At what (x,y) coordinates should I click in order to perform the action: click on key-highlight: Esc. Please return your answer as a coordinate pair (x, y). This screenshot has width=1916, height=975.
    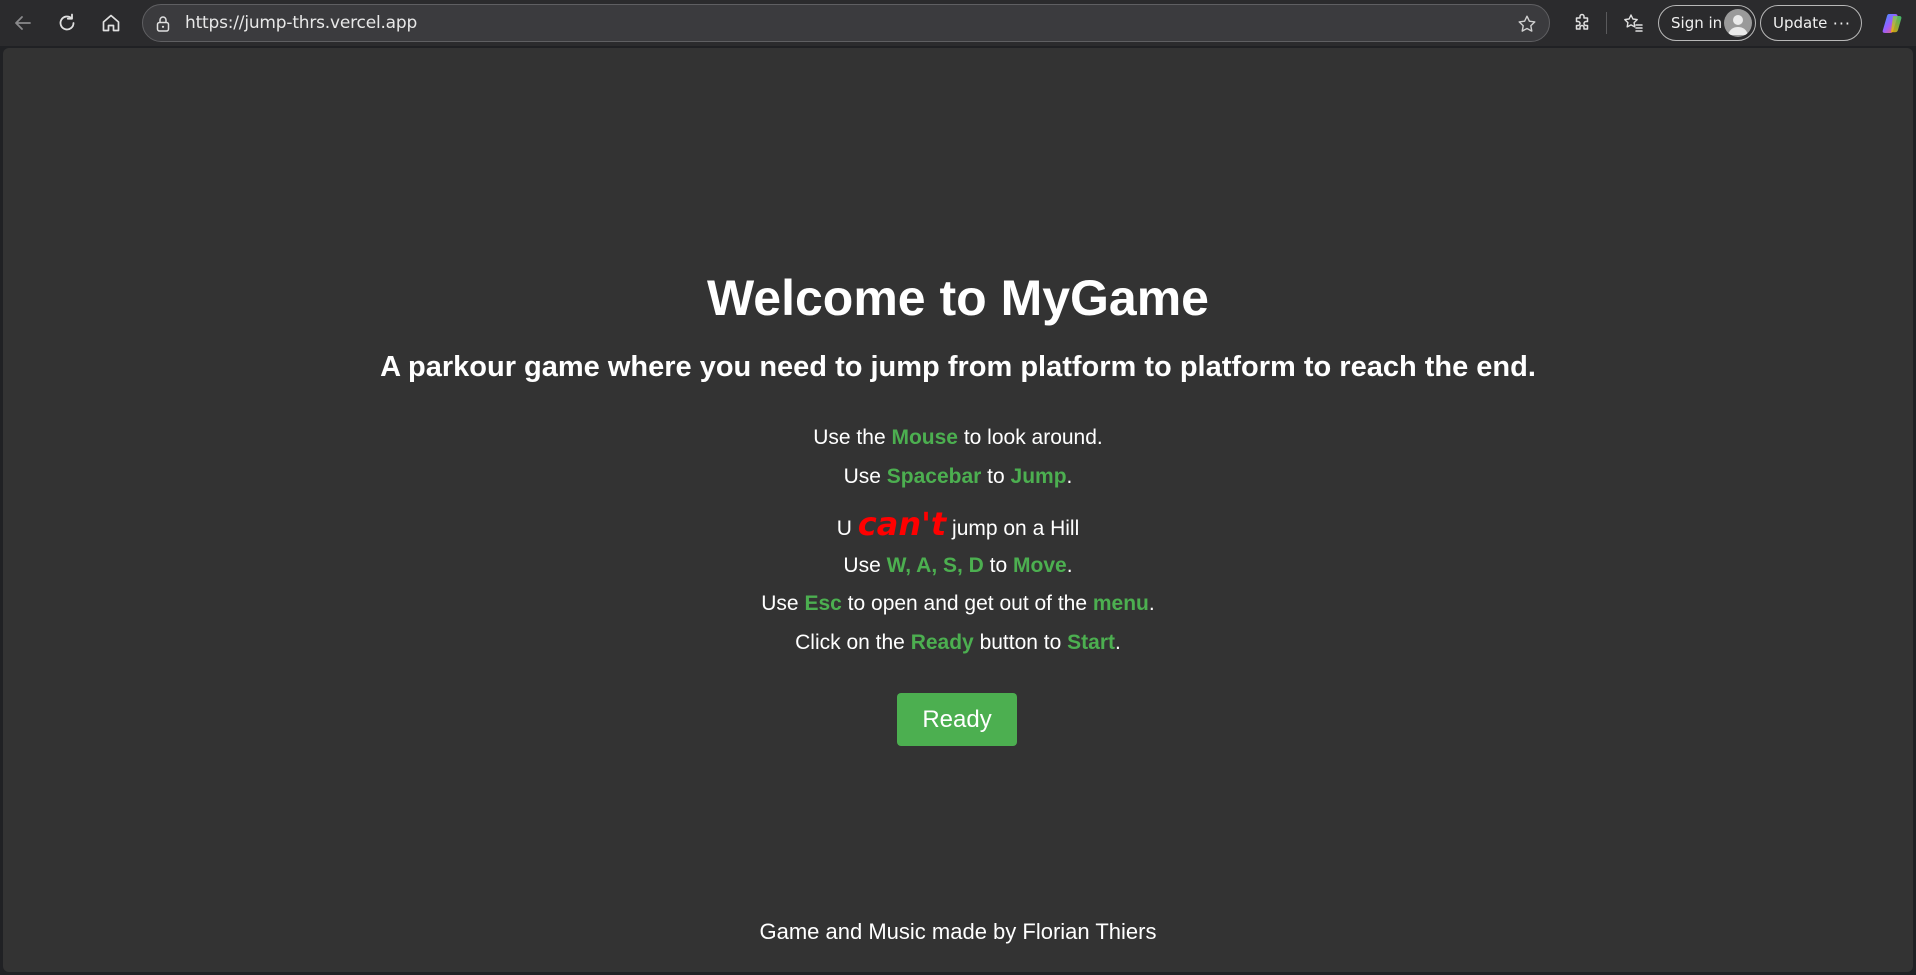
    Looking at the image, I should click on (823, 603).